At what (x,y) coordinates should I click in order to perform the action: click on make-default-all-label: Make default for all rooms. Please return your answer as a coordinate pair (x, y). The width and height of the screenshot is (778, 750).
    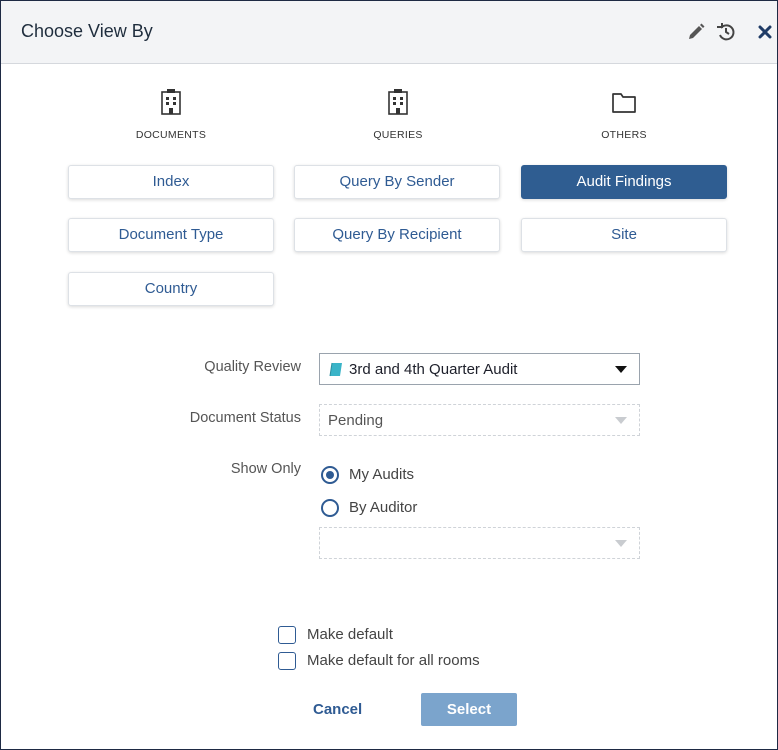
    Looking at the image, I should click on (393, 660).